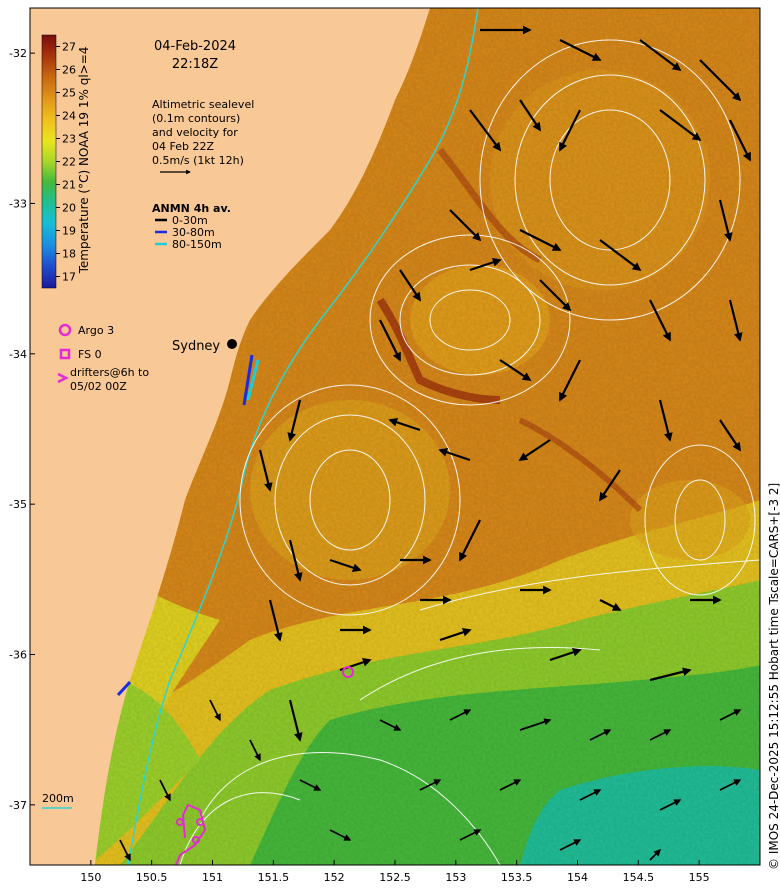 The height and width of the screenshot is (890, 780). Describe the element at coordinates (334, 877) in the screenshot. I see `lon-tick-label: 152` at that location.